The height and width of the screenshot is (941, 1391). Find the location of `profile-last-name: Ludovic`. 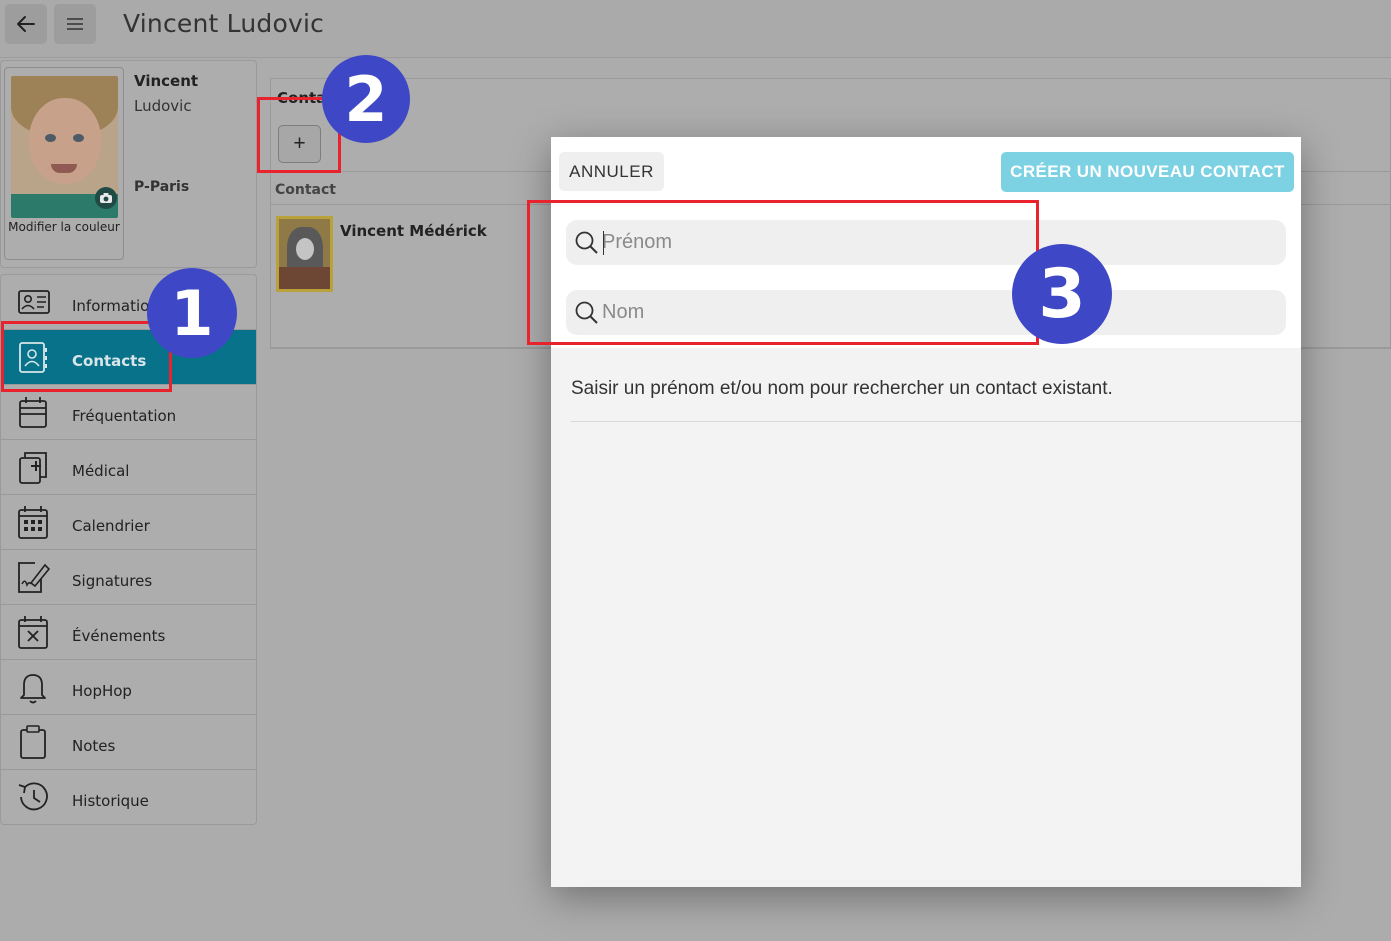

profile-last-name: Ludovic is located at coordinates (163, 106).